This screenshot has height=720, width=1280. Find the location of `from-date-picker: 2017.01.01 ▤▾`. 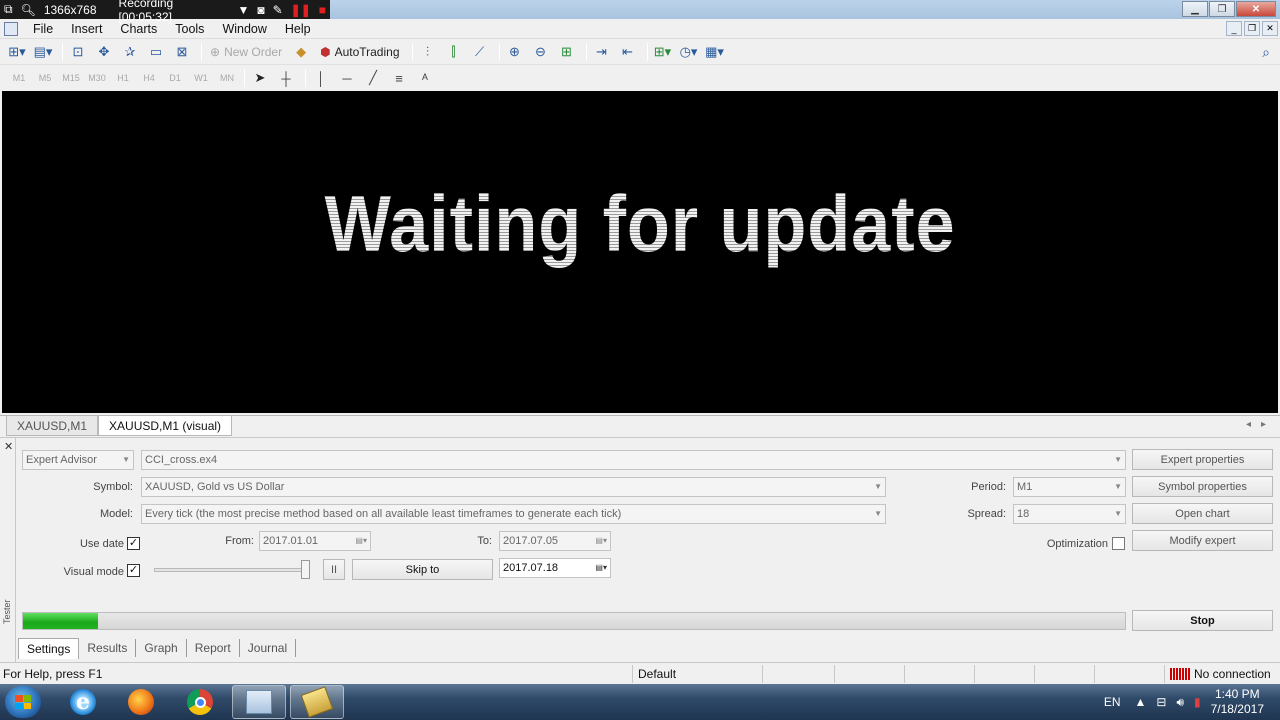

from-date-picker: 2017.01.01 ▤▾ is located at coordinates (315, 541).